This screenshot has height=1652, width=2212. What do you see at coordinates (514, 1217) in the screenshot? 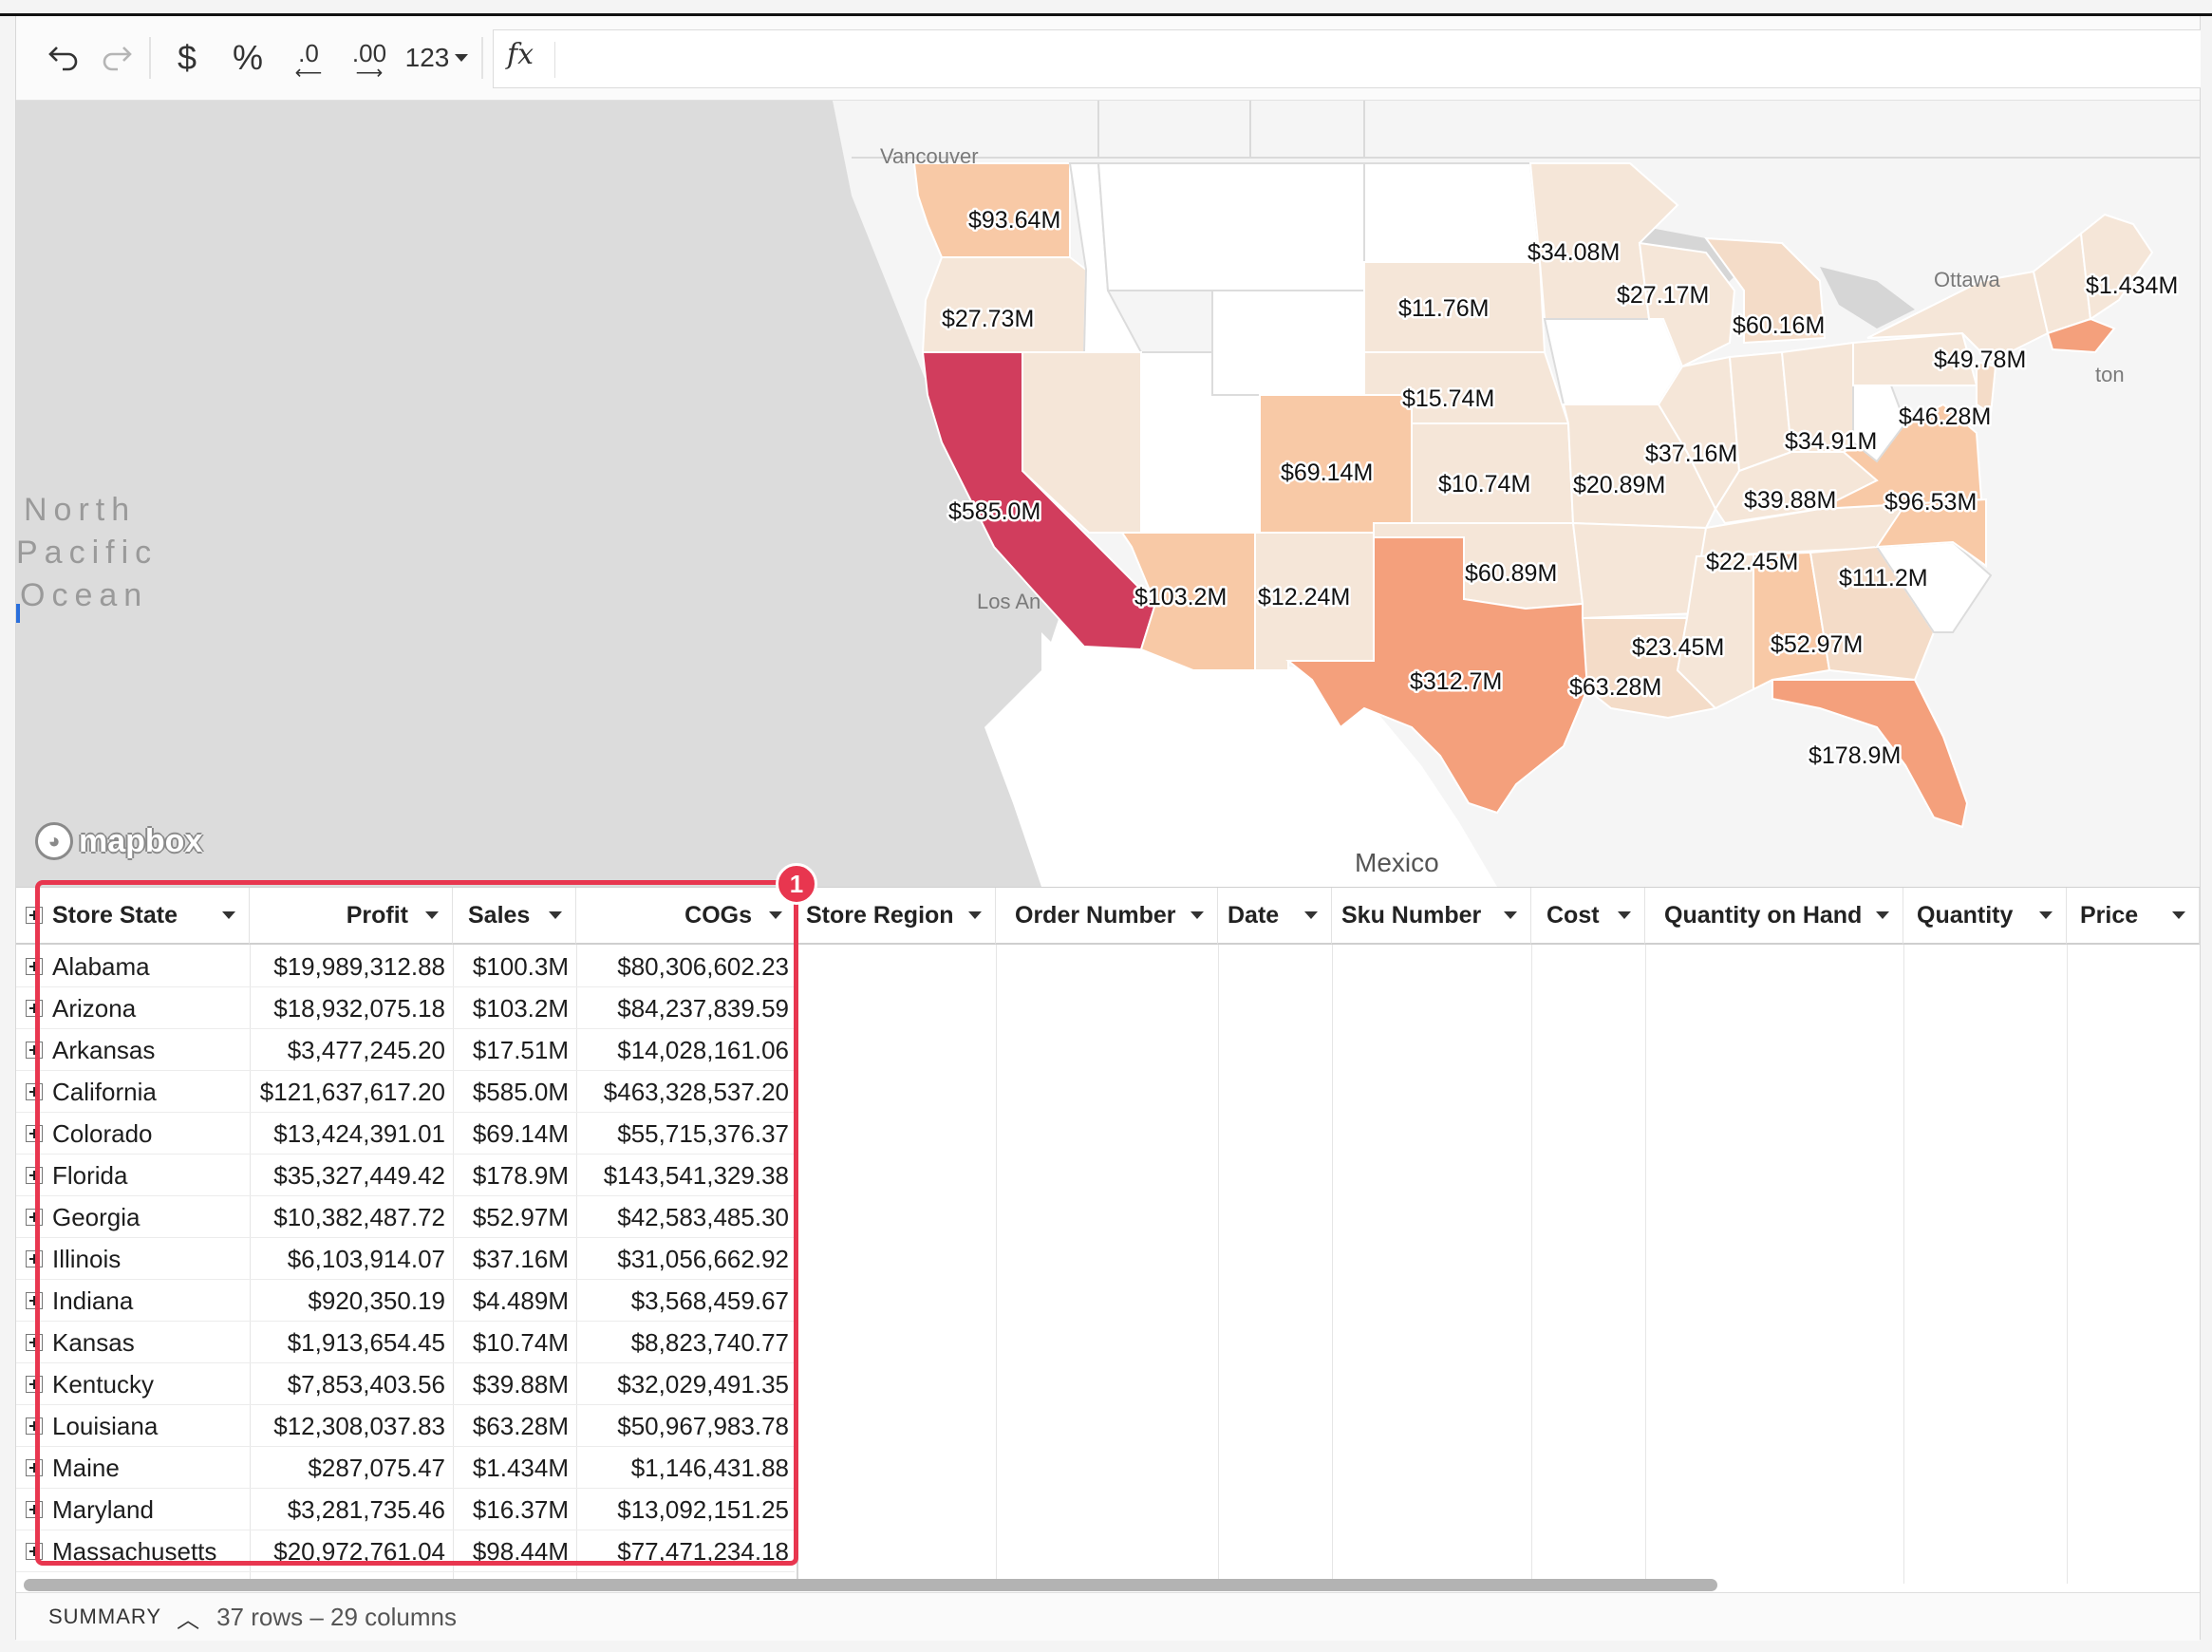
I see `cell-sales: $52.97M` at bounding box center [514, 1217].